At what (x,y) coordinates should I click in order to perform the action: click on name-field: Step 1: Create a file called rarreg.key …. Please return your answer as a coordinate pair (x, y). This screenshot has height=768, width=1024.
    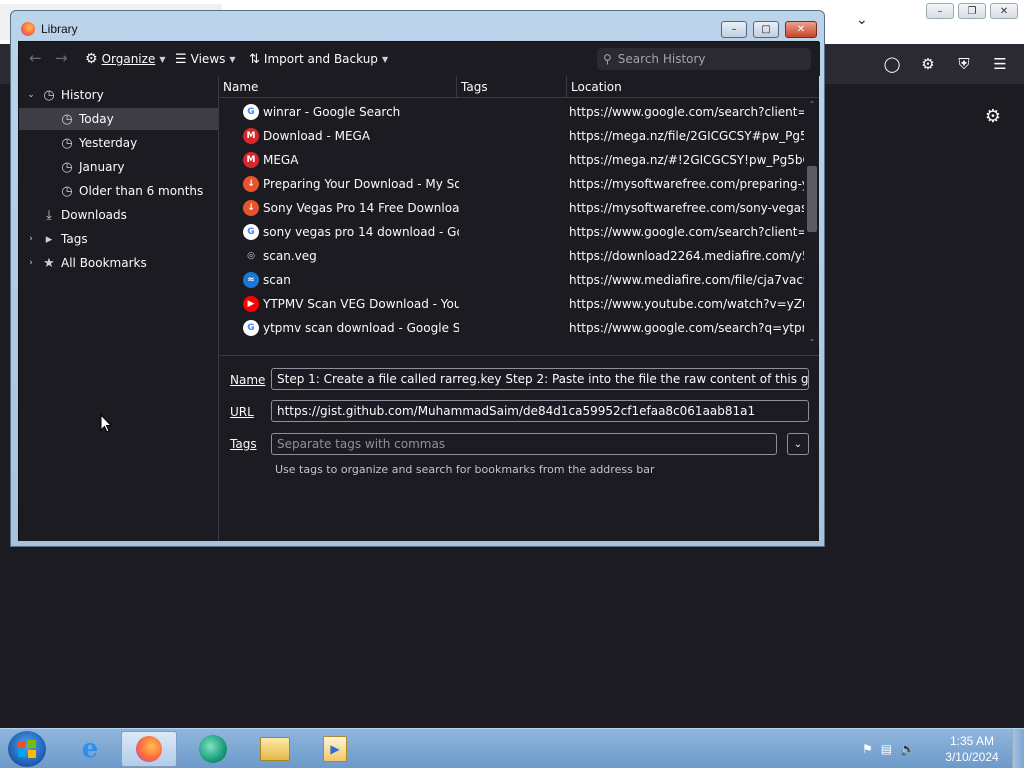
    Looking at the image, I should click on (540, 379).